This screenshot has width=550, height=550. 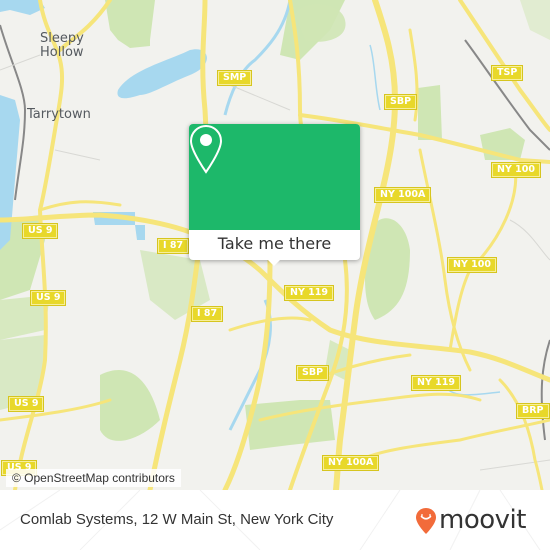 What do you see at coordinates (507, 73) in the screenshot?
I see `road-shield-tsp: TSP` at bounding box center [507, 73].